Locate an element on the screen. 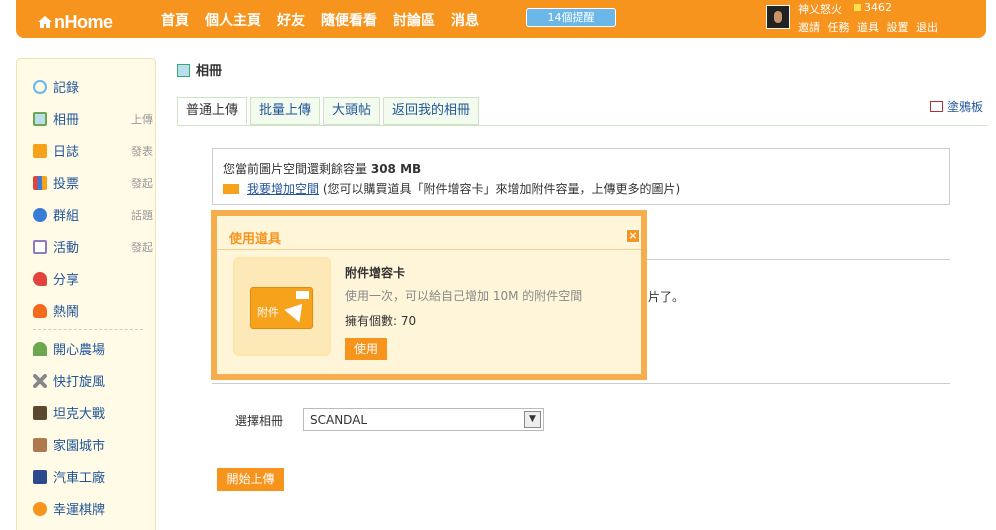 Image resolution: width=996 pixels, height=530 pixels. tab-back-to-albums: 返回我的相冊 is located at coordinates (431, 111).